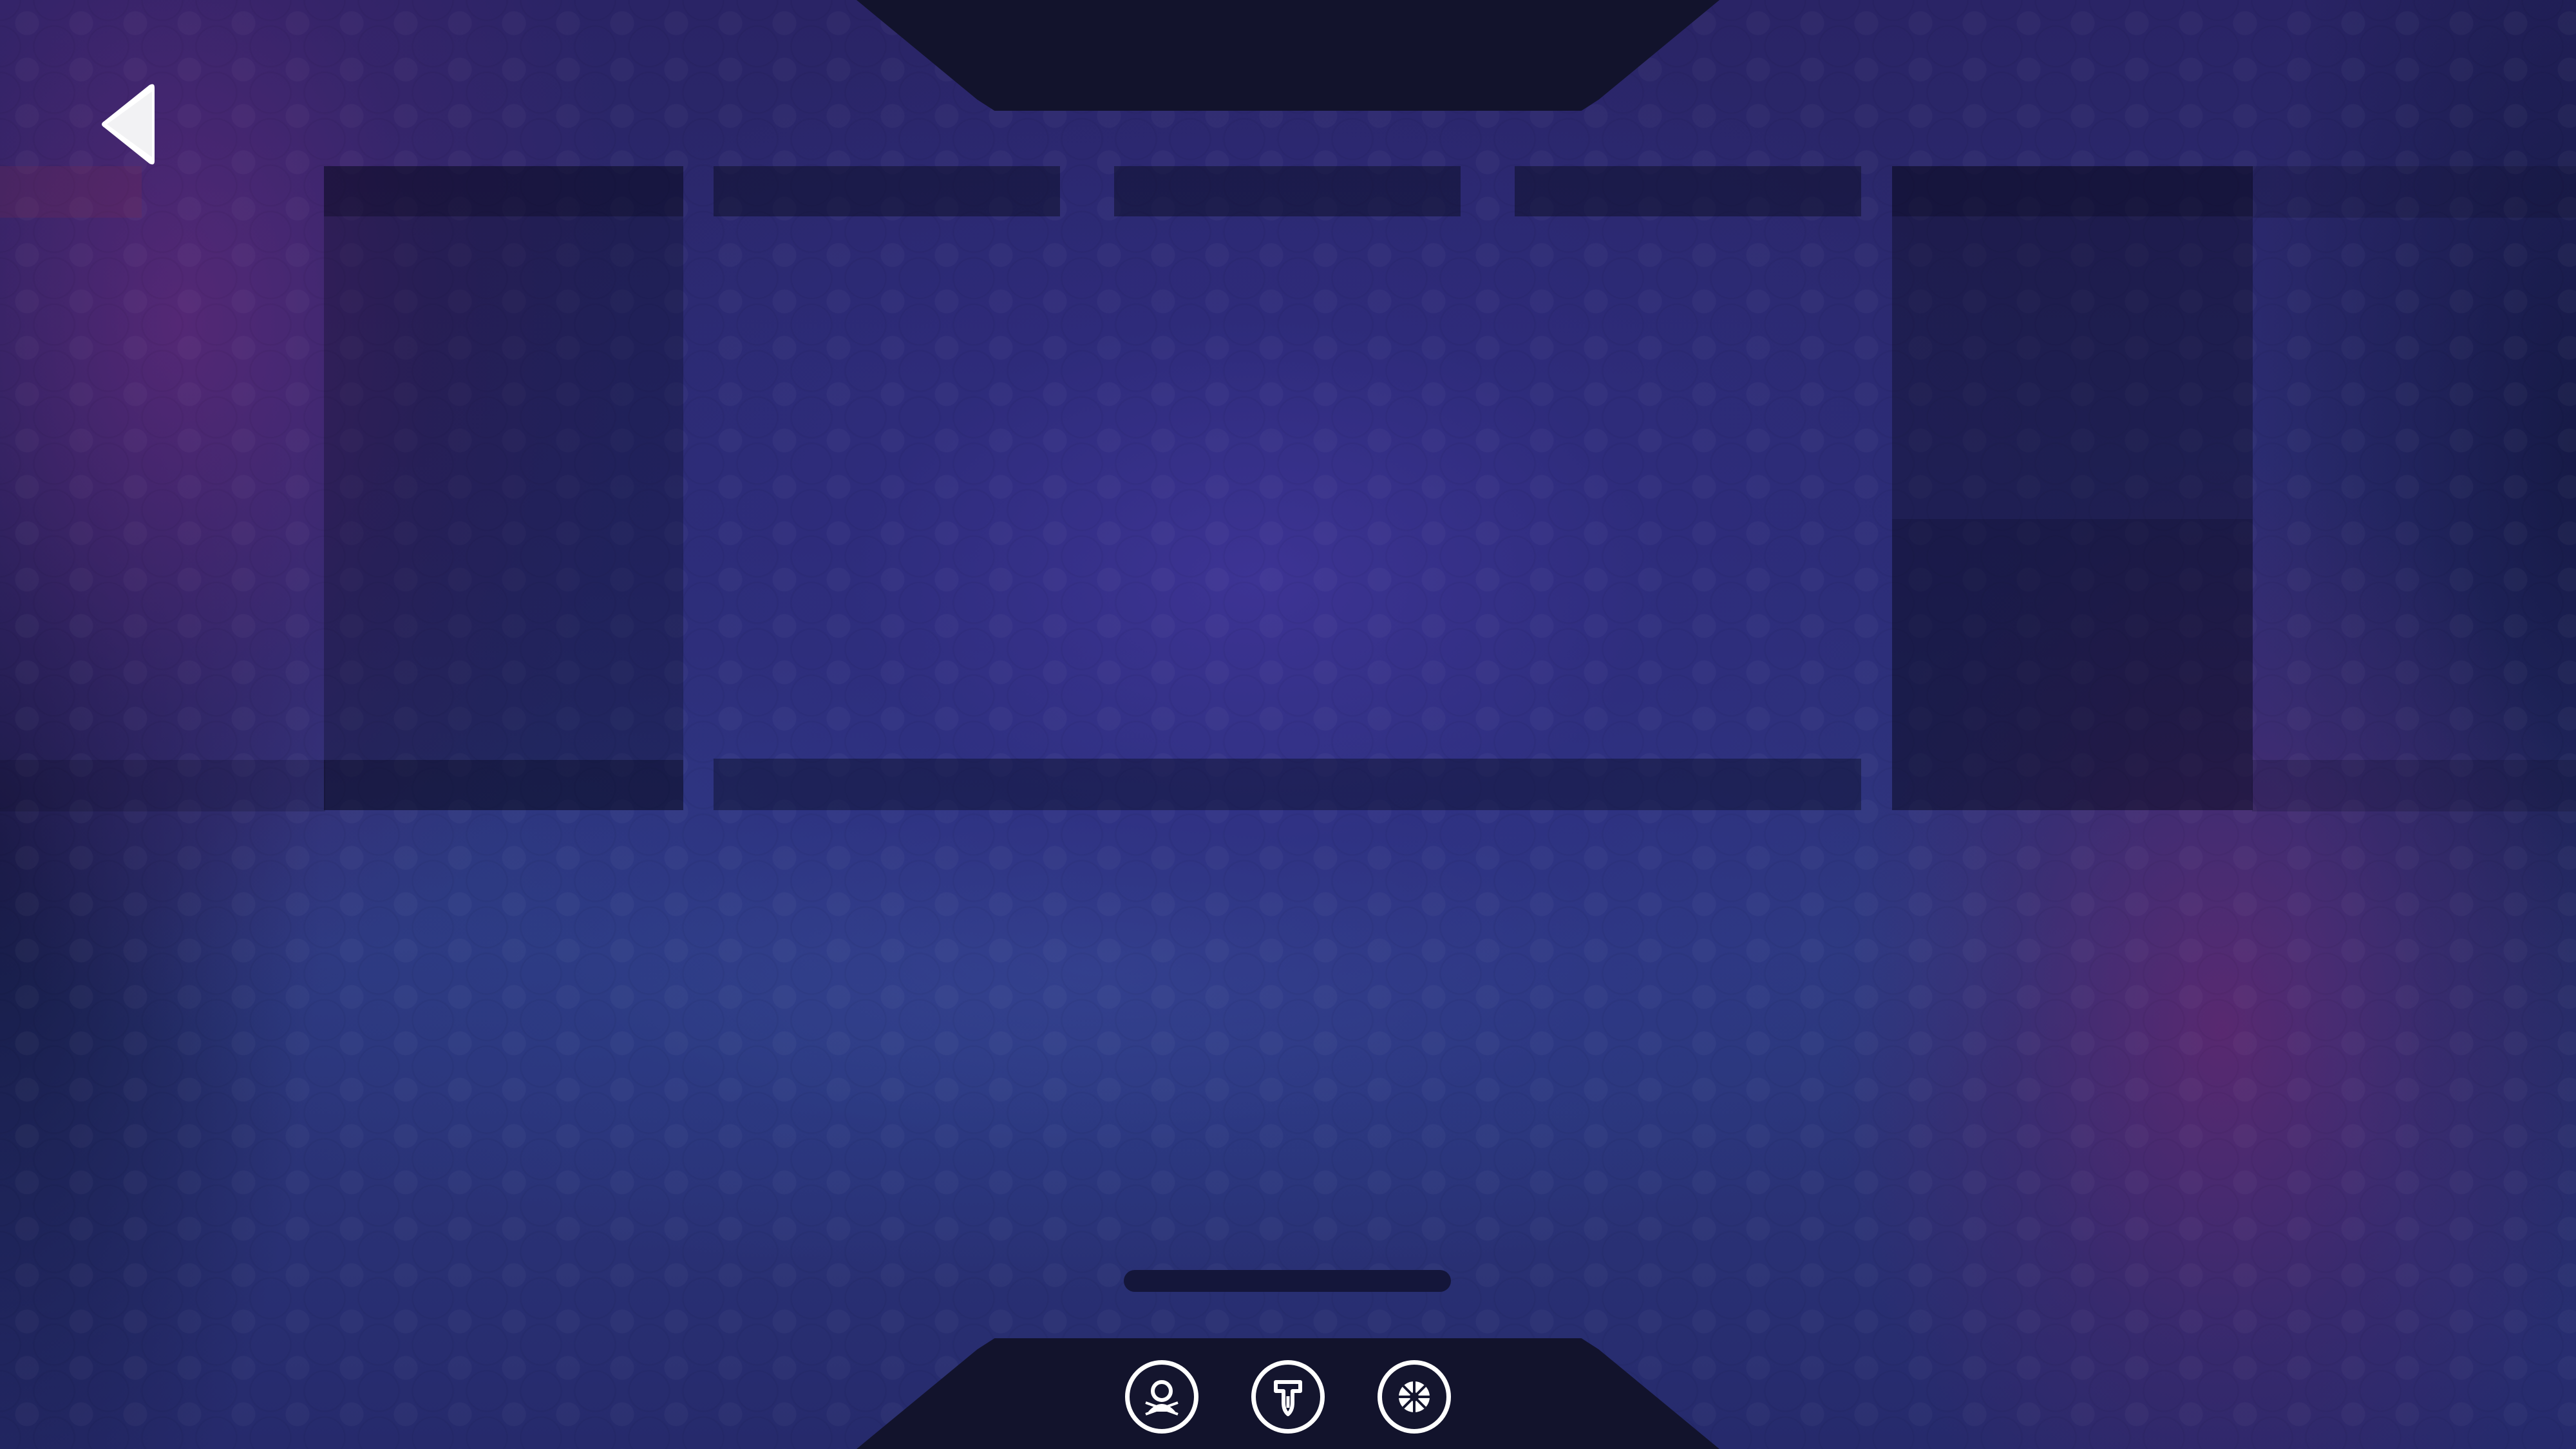  I want to click on back-button, so click(130, 124).